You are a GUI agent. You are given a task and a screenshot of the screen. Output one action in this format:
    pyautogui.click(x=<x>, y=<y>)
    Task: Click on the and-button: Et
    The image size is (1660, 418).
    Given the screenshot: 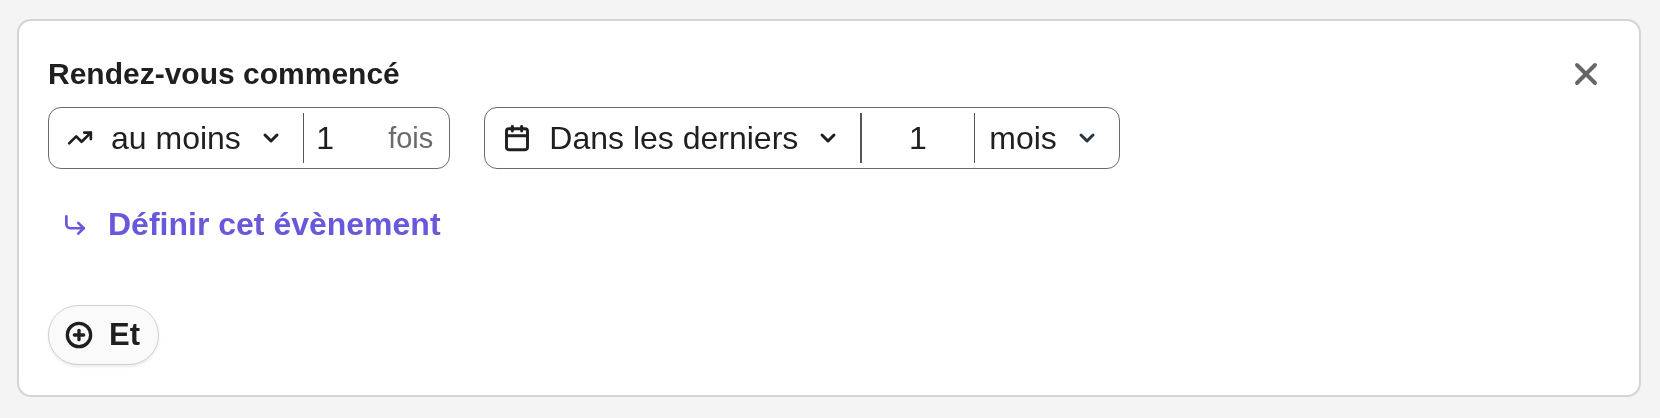 What is the action you would take?
    pyautogui.click(x=103, y=335)
    